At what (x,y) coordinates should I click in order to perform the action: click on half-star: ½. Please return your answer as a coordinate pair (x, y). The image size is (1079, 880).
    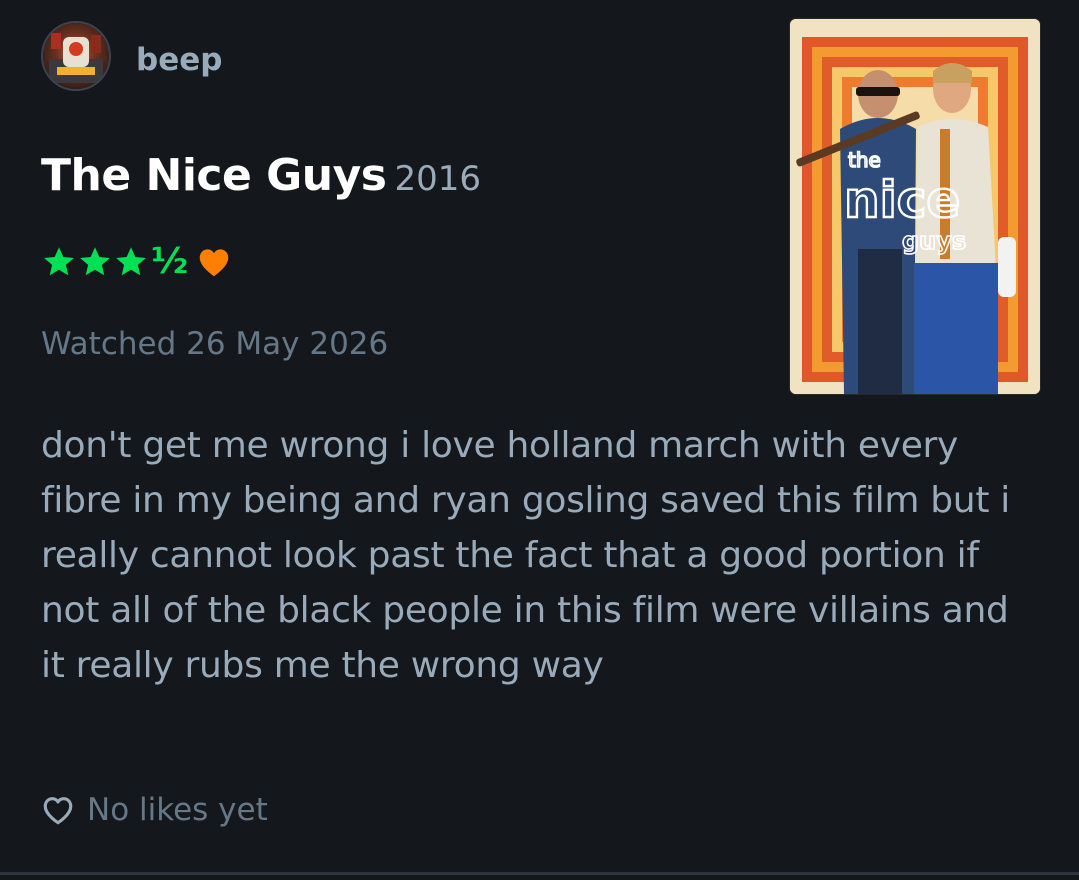
    Looking at the image, I should click on (170, 261).